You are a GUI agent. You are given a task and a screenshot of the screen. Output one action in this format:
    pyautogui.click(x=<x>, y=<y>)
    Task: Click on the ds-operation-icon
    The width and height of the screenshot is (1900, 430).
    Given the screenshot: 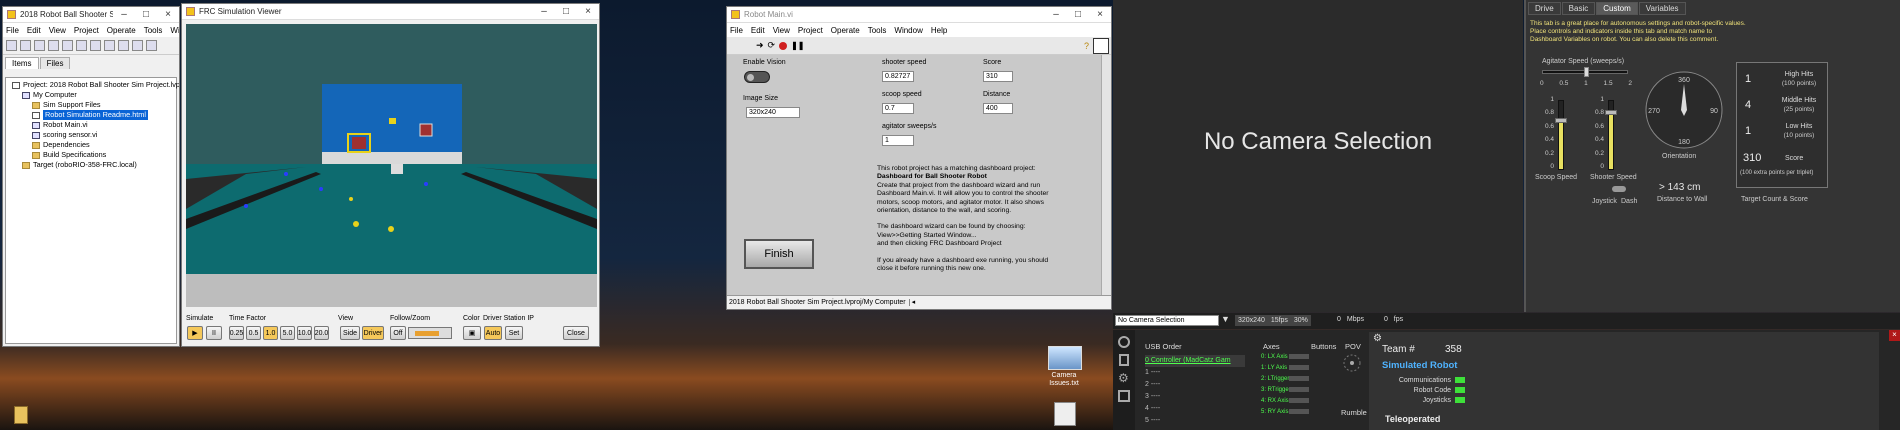 What is the action you would take?
    pyautogui.click(x=1124, y=342)
    